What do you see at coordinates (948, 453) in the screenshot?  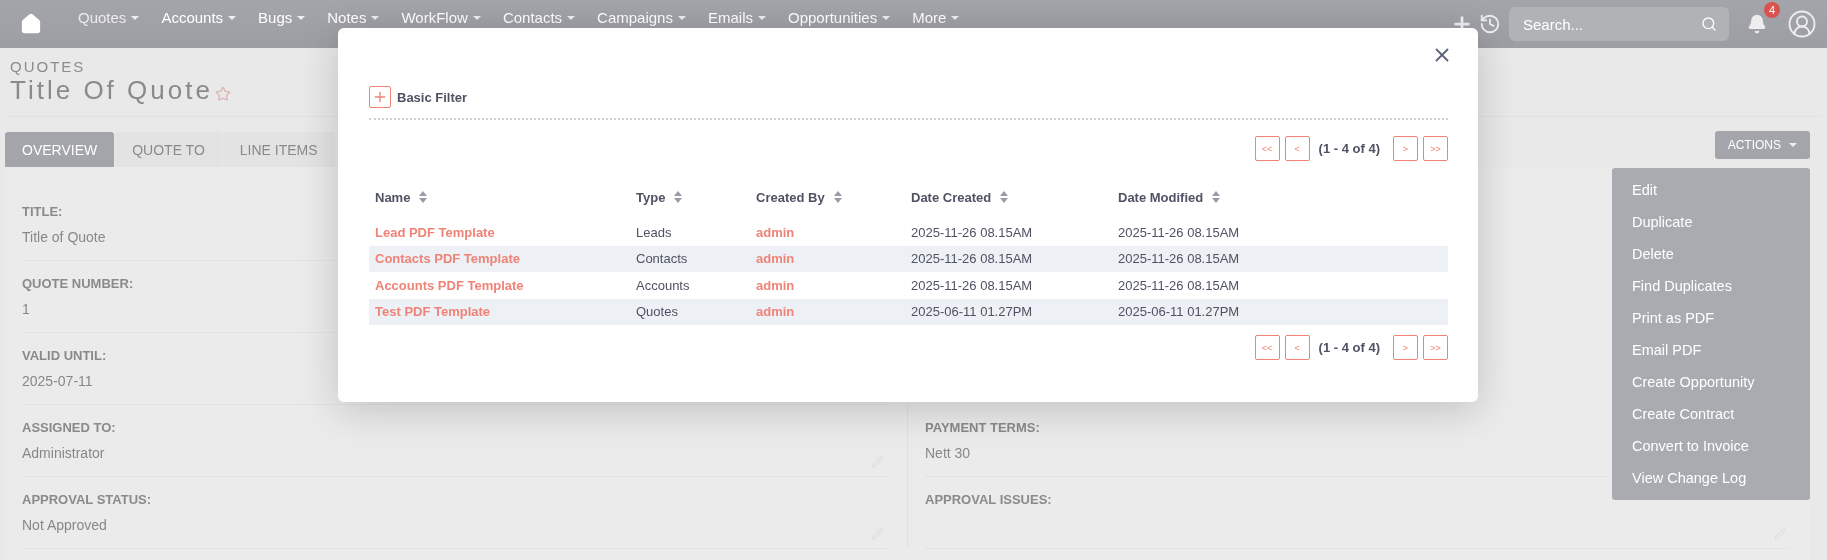 I see `field-value: Nett 30` at bounding box center [948, 453].